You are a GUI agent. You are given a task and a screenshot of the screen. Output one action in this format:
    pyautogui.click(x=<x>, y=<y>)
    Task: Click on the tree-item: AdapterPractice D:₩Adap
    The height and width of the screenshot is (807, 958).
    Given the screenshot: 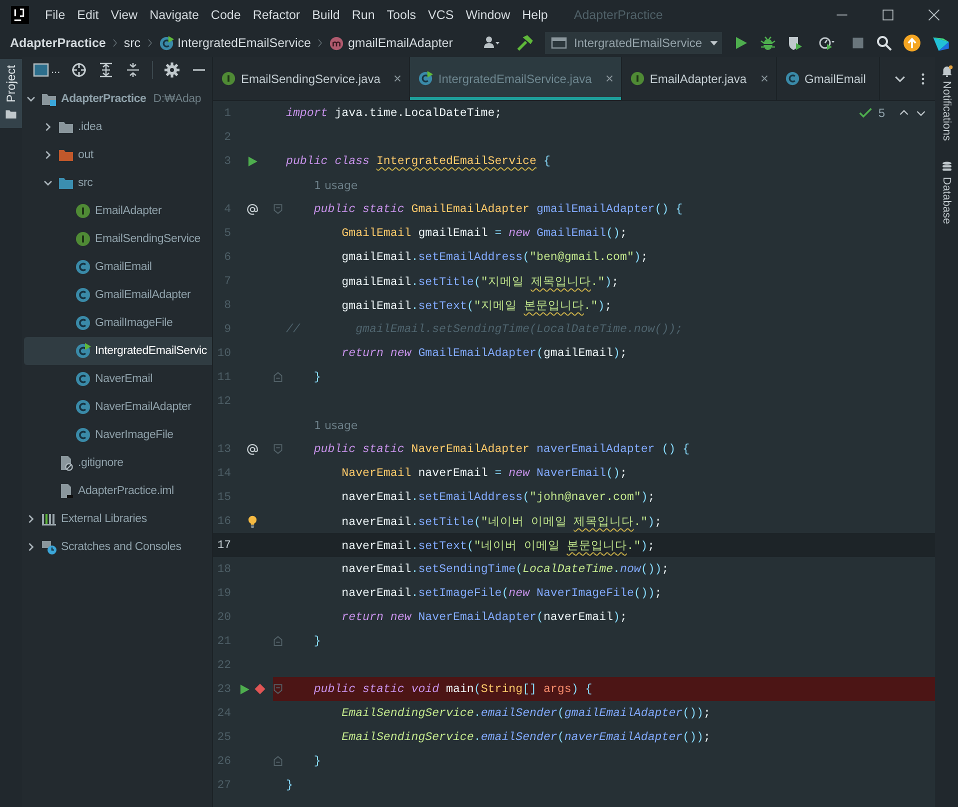 What is the action you would take?
    pyautogui.click(x=118, y=99)
    